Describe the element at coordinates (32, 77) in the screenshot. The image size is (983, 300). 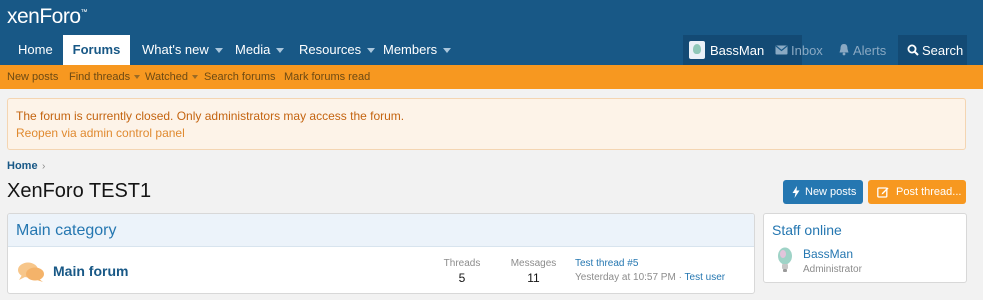
I see `subnav-new-posts: New posts` at that location.